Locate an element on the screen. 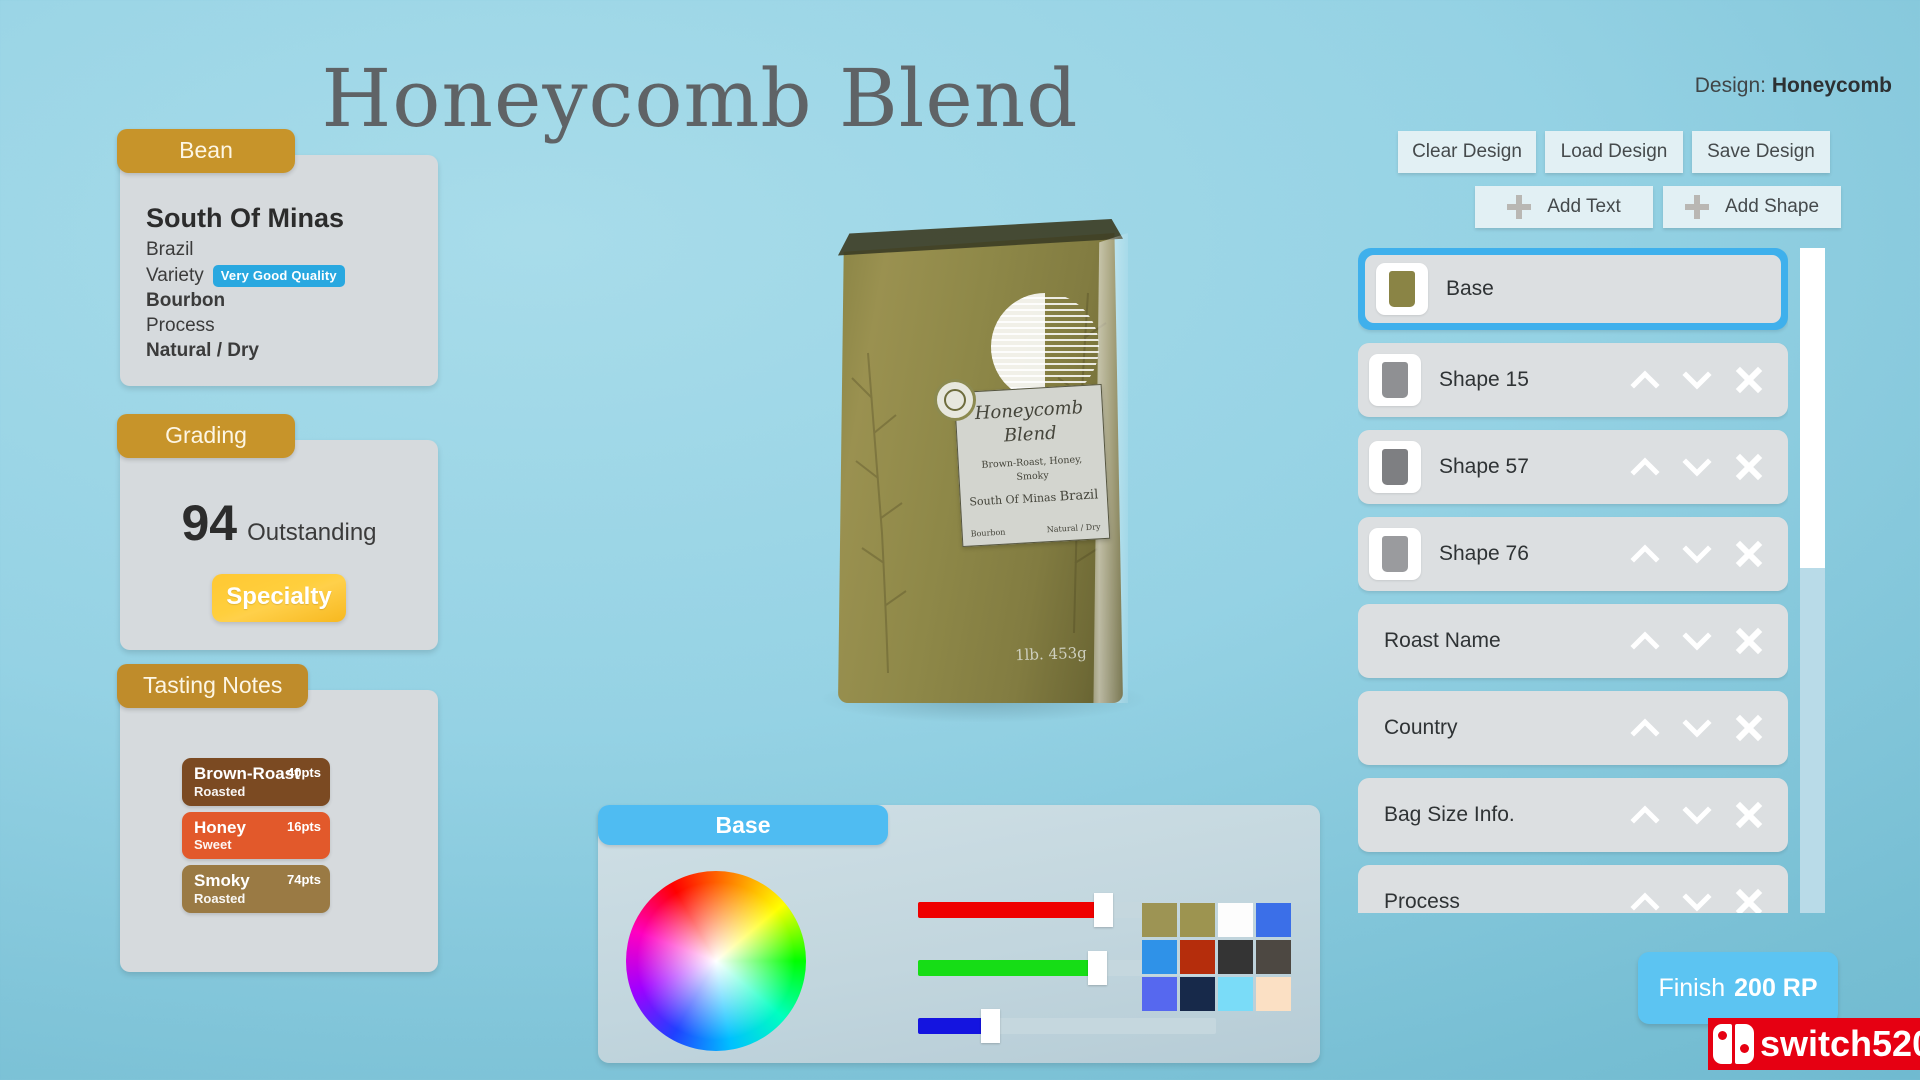 The height and width of the screenshot is (1080, 1920). layer-row: Base is located at coordinates (1573, 289).